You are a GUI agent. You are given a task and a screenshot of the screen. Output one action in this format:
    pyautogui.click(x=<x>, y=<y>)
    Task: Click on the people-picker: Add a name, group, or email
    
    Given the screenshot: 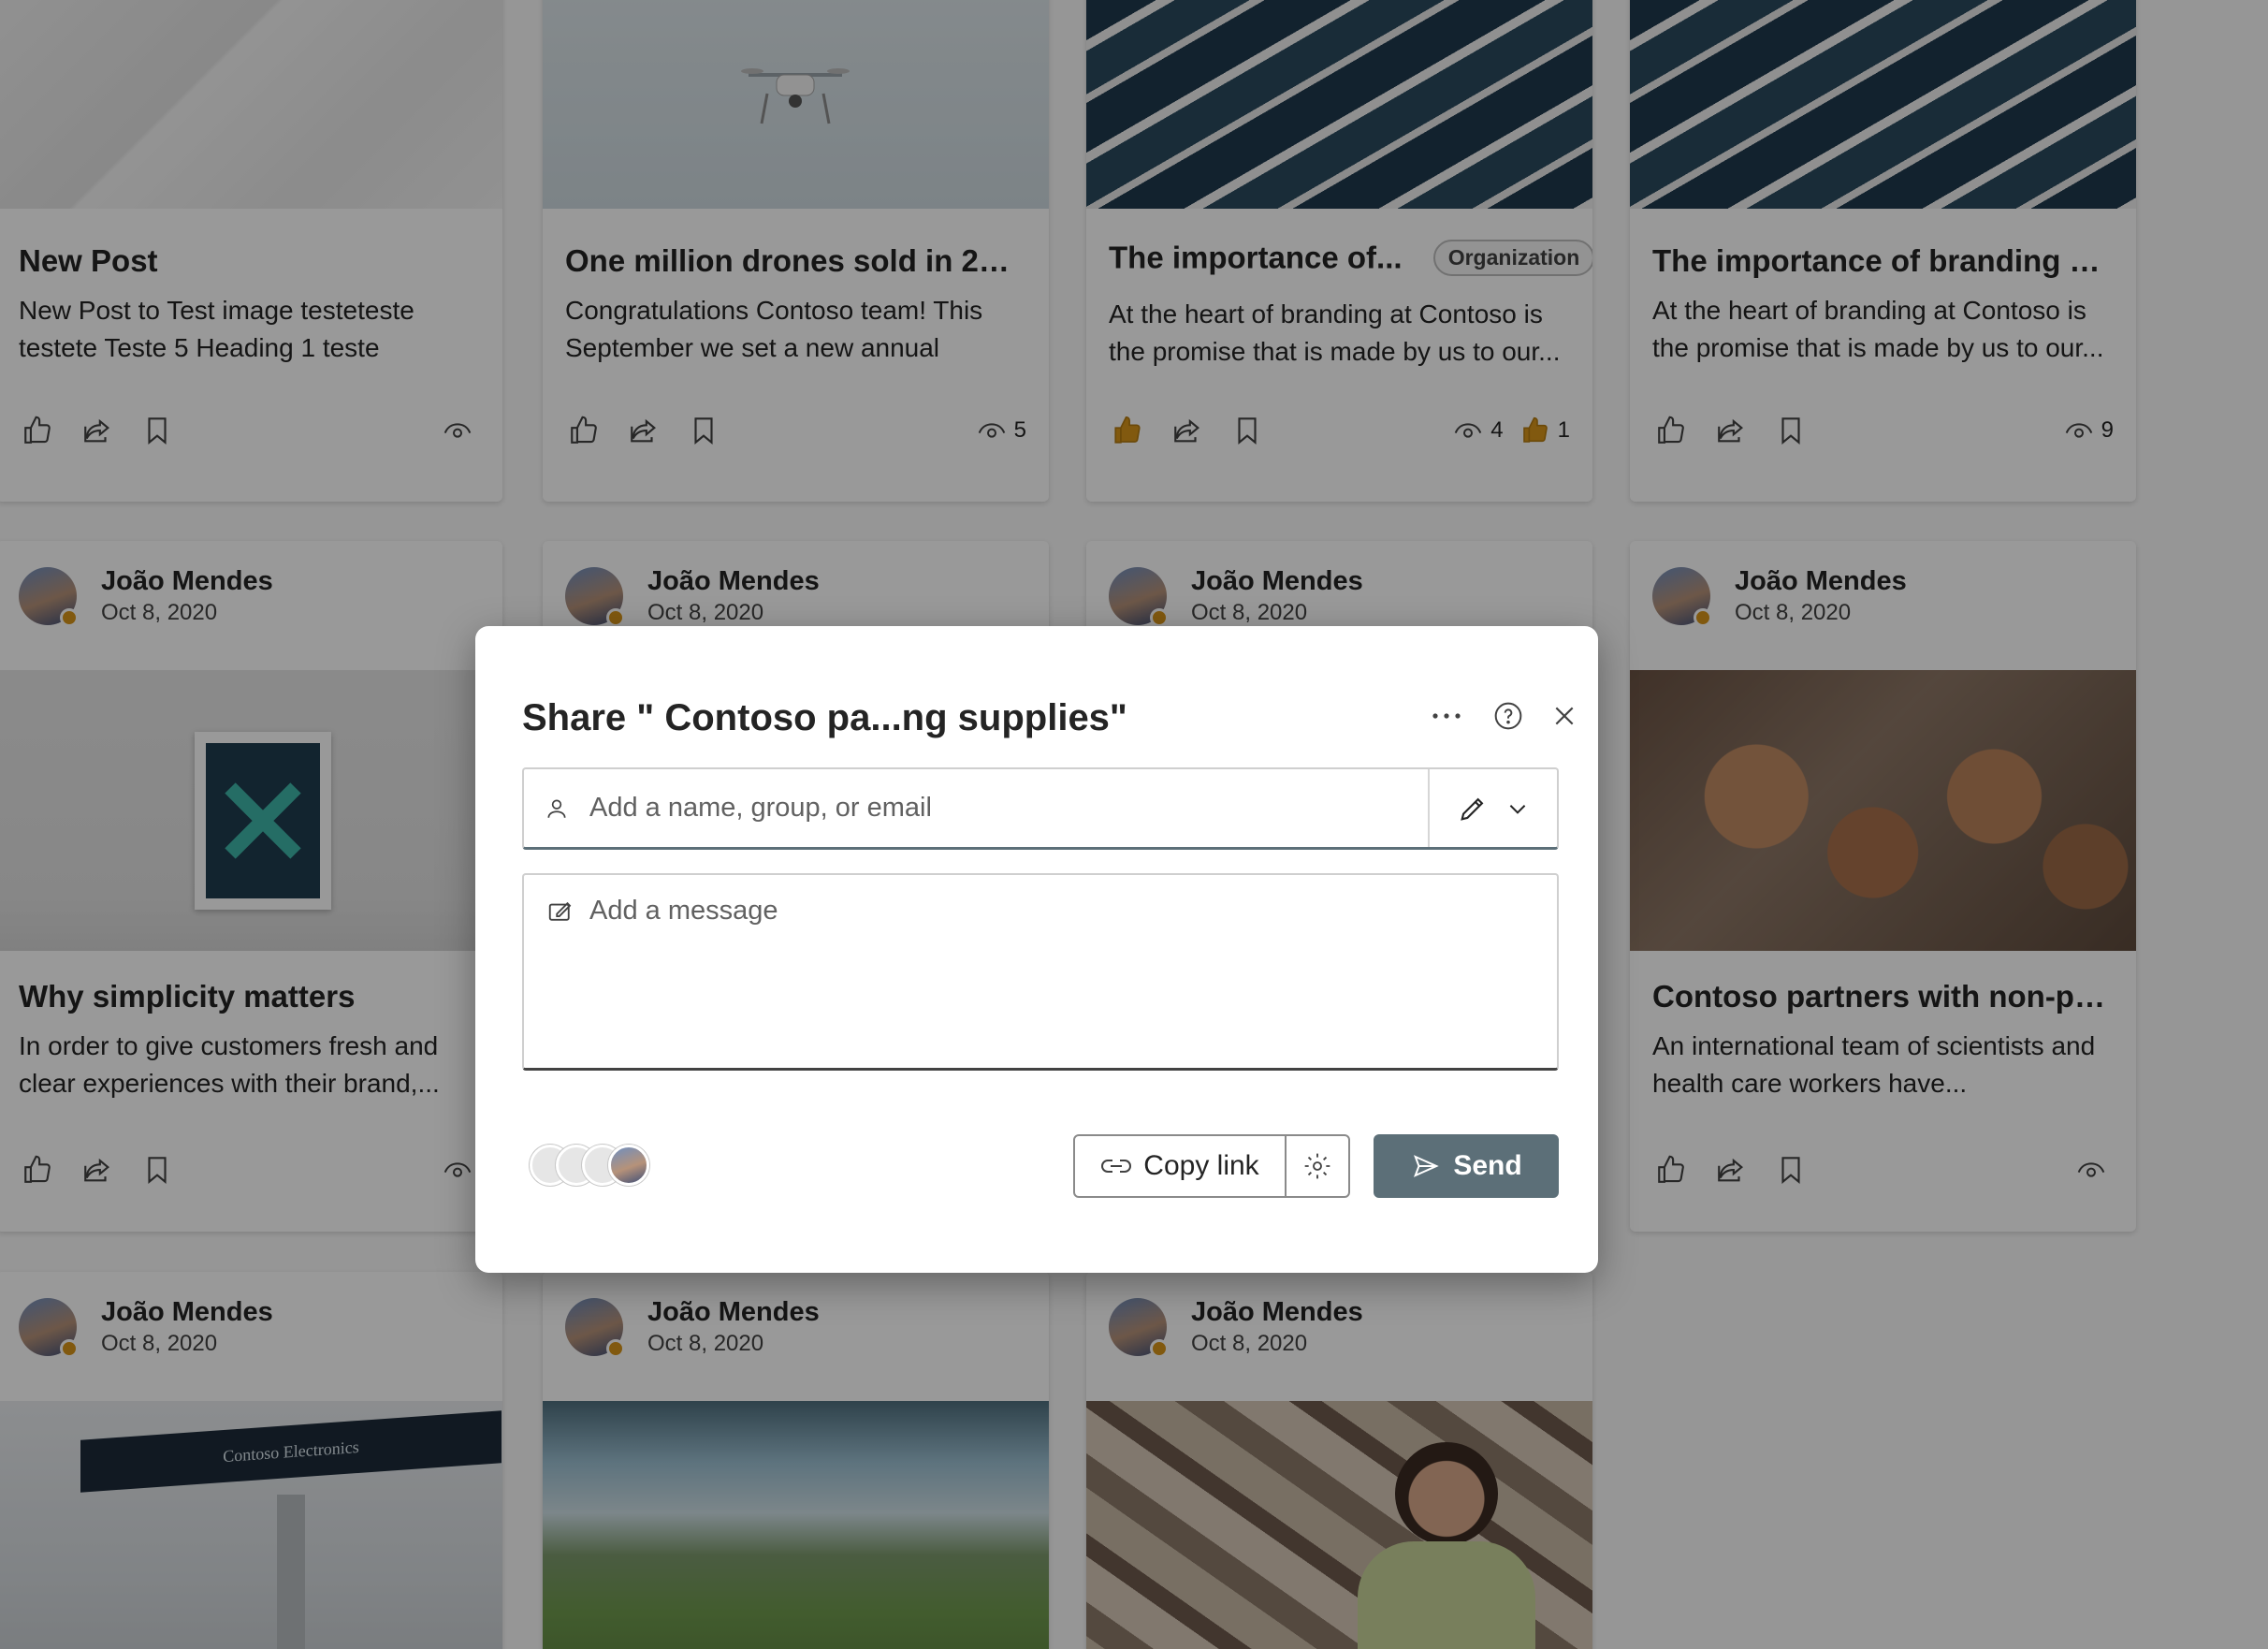 What is the action you would take?
    pyautogui.click(x=1041, y=808)
    